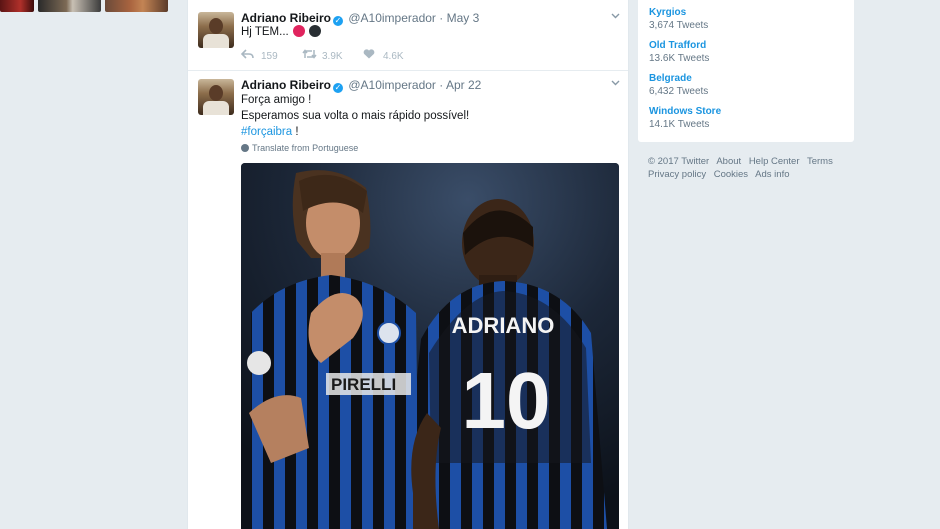 This screenshot has width=940, height=529. I want to click on like-count: 4.6K, so click(393, 56).